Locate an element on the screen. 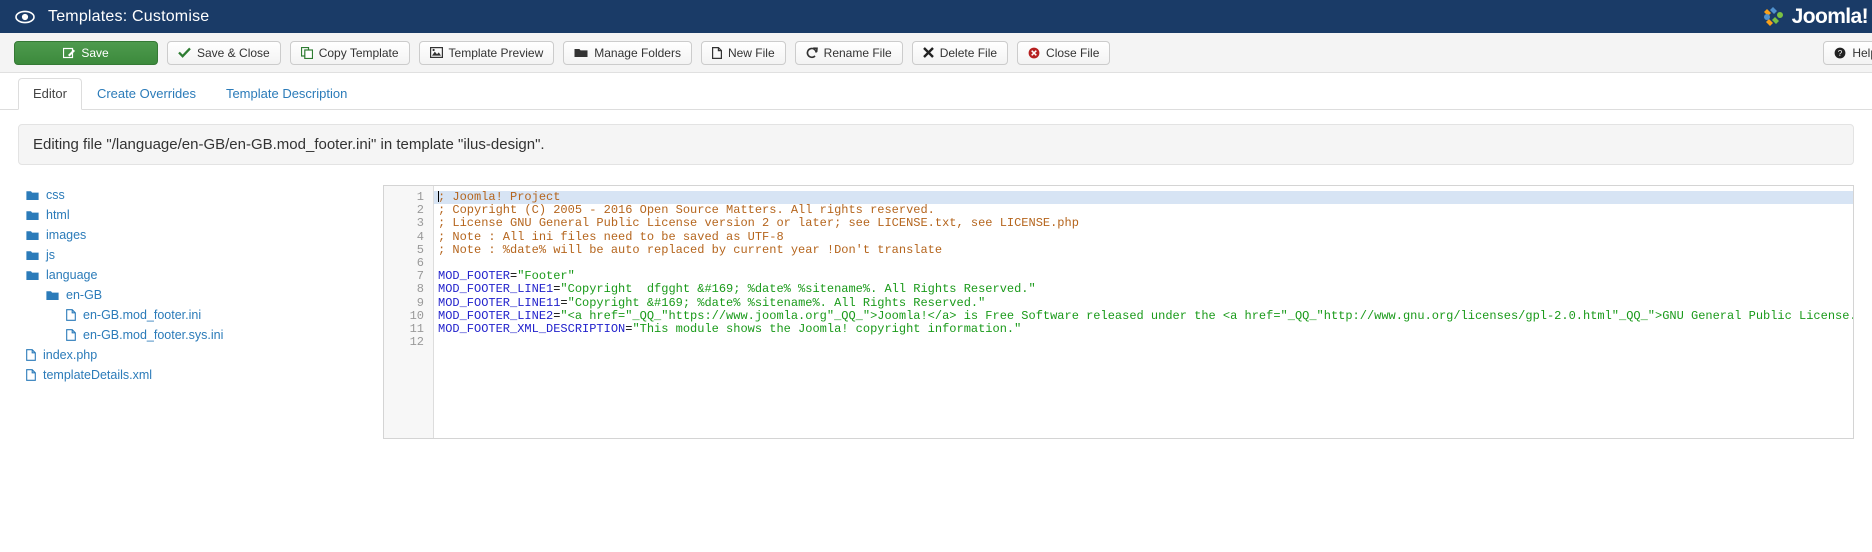 This screenshot has width=1872, height=552. copy-template-label: Copy Template is located at coordinates (358, 52).